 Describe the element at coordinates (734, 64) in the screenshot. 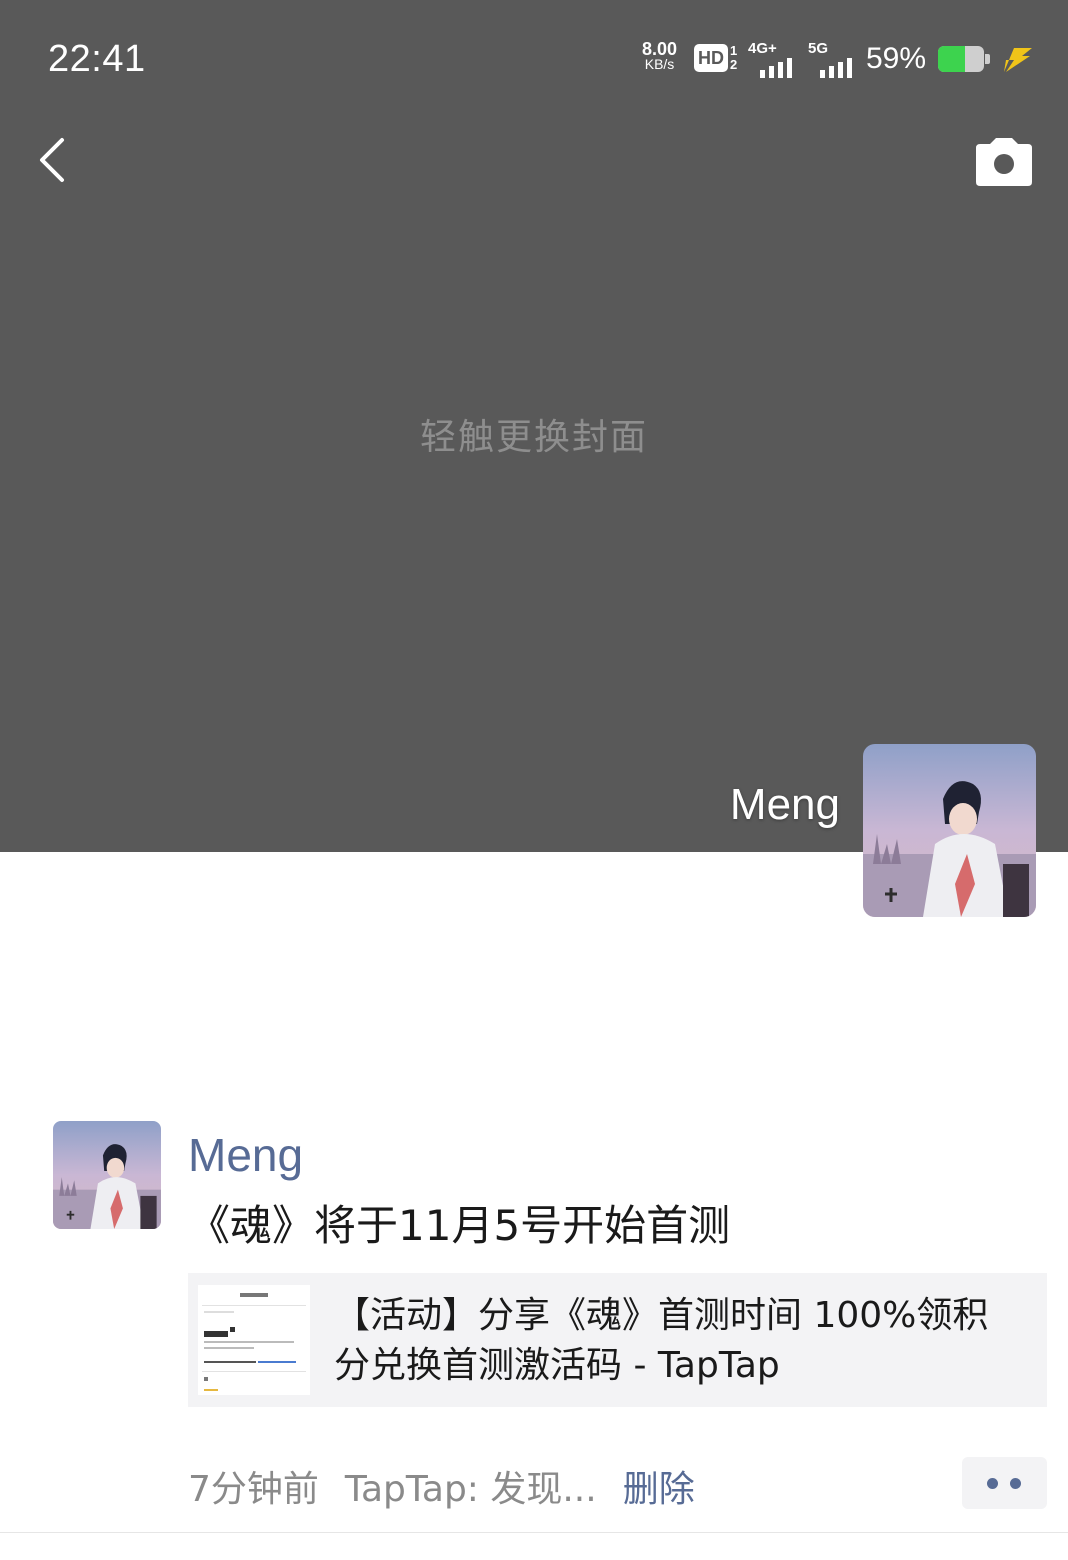

I see `hd-sim-2: 2` at that location.